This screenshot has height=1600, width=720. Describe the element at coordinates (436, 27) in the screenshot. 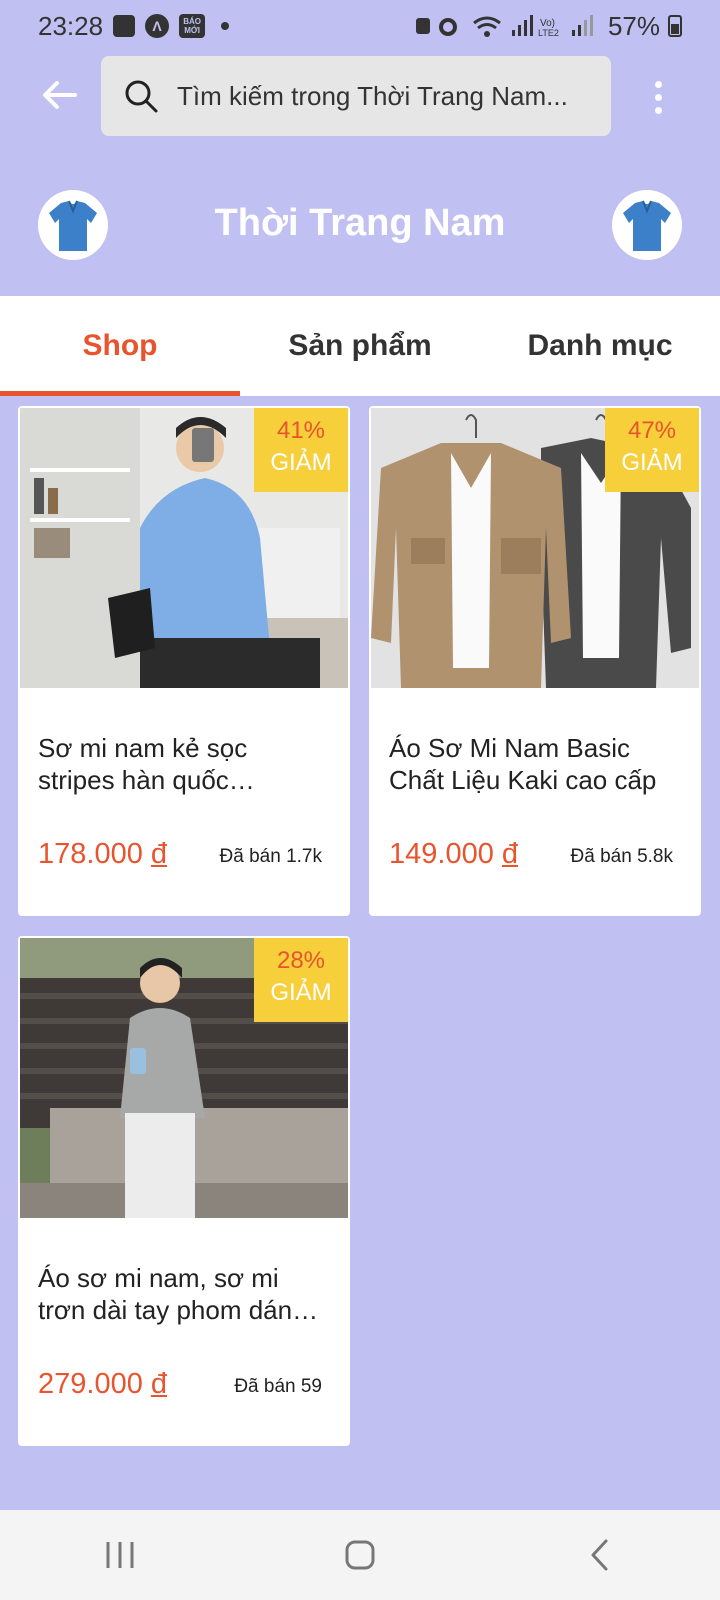

I see `alarm-icon` at that location.